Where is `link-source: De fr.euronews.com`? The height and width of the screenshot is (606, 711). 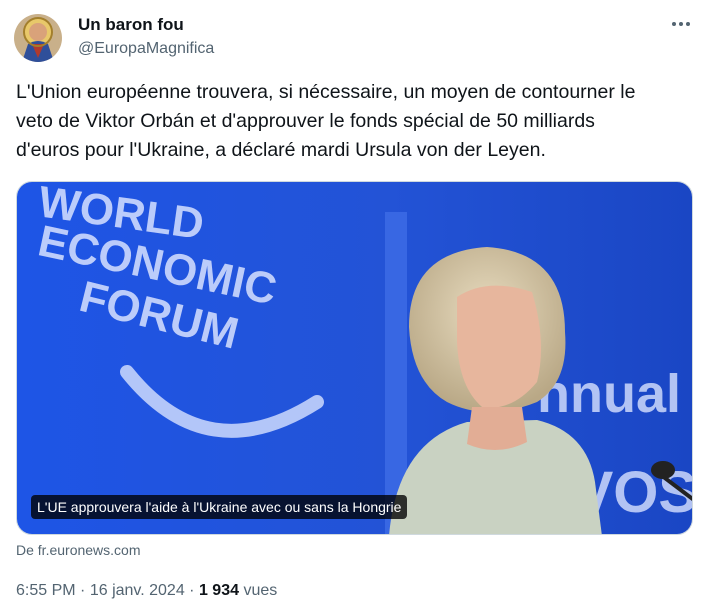 link-source: De fr.euronews.com is located at coordinates (78, 550).